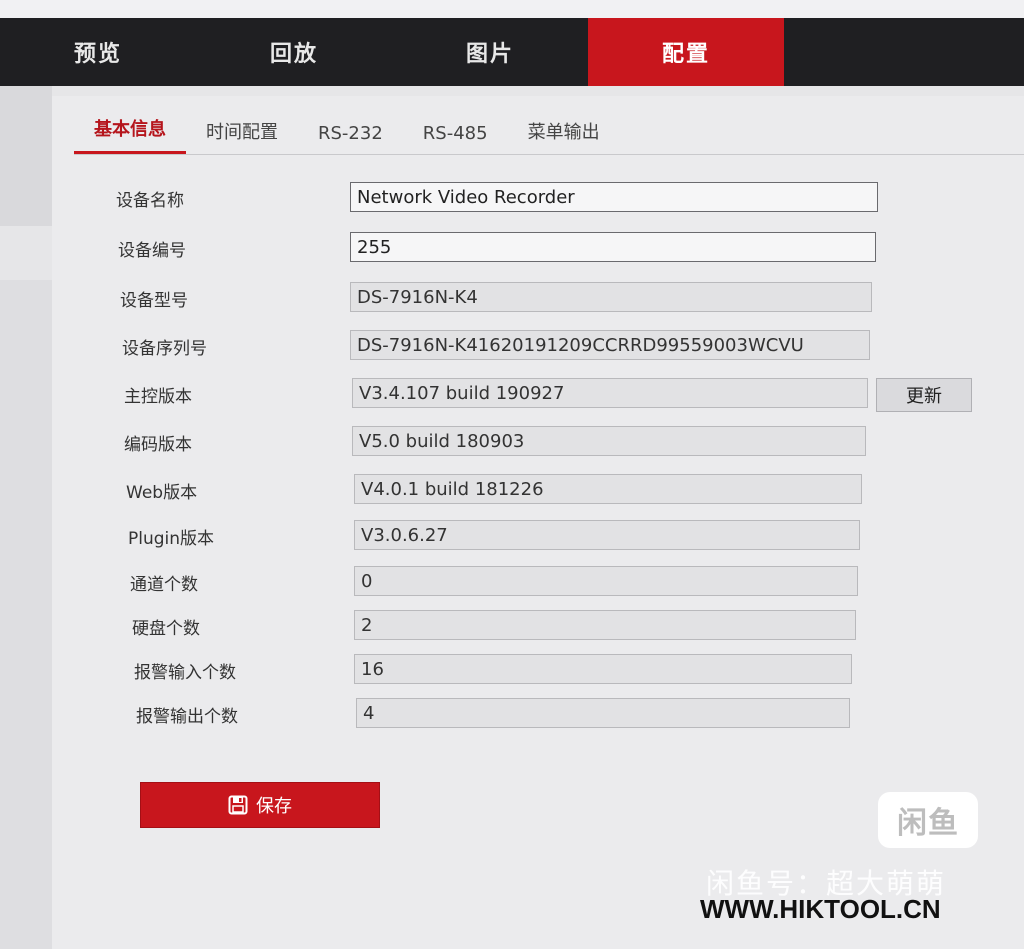 The height and width of the screenshot is (949, 1024). I want to click on tab-basic-info: 基本信息, so click(130, 136).